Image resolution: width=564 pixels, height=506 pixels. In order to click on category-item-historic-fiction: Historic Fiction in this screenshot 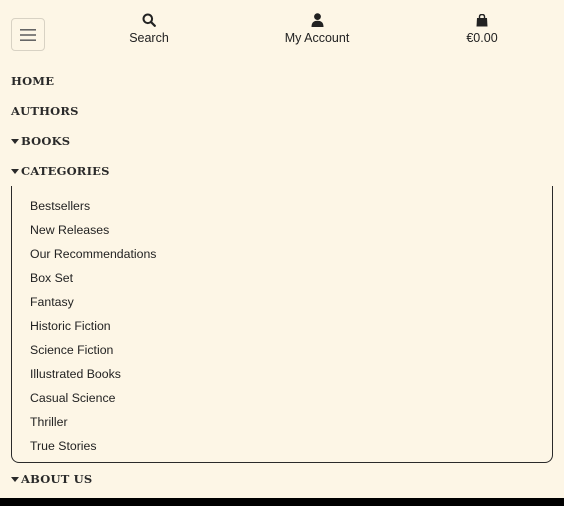, I will do `click(282, 330)`.